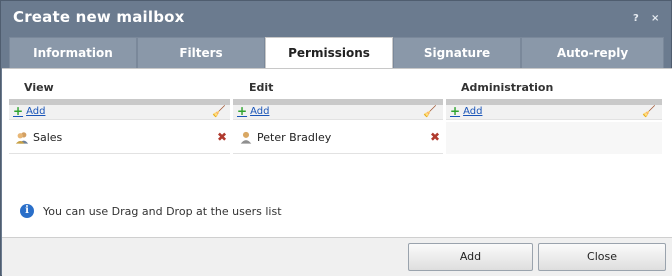  Describe the element at coordinates (554, 138) in the screenshot. I see `administration-list` at that location.